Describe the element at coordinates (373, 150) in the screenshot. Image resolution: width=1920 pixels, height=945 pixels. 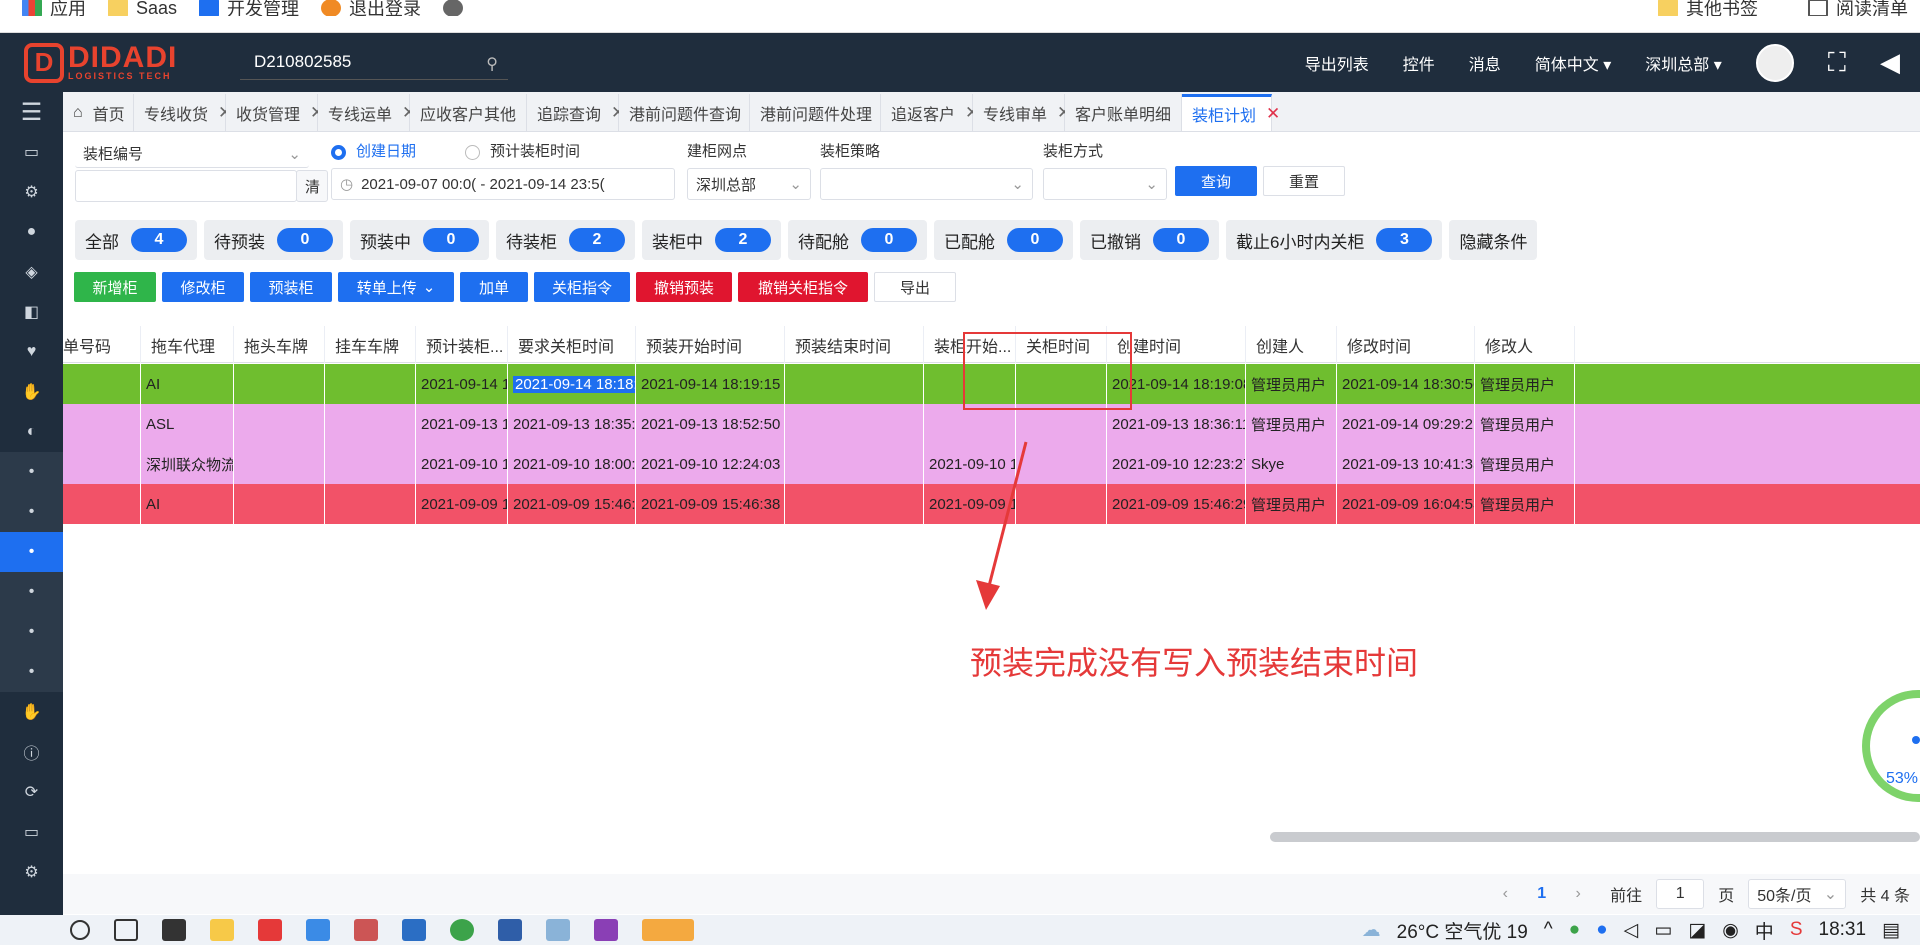
I see `radio-created-date: 创建日期` at that location.